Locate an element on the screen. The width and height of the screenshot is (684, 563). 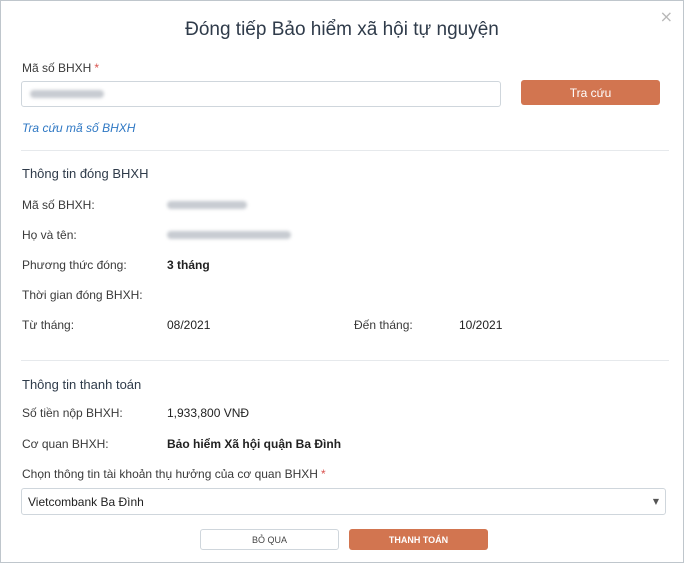
agency-label: Cơ quan BHXH: is located at coordinates (65, 444).